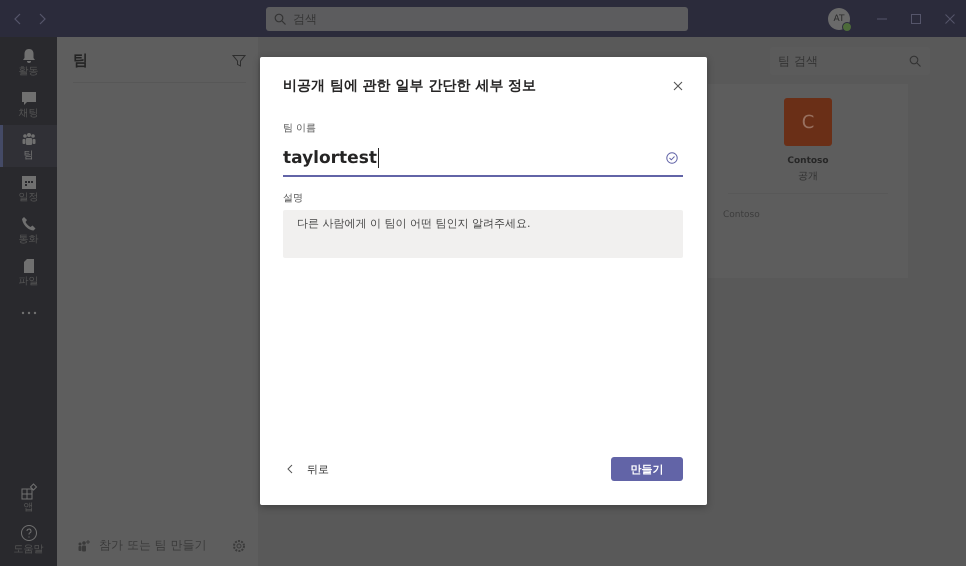  Describe the element at coordinates (28, 140) in the screenshot. I see `people-icon` at that location.